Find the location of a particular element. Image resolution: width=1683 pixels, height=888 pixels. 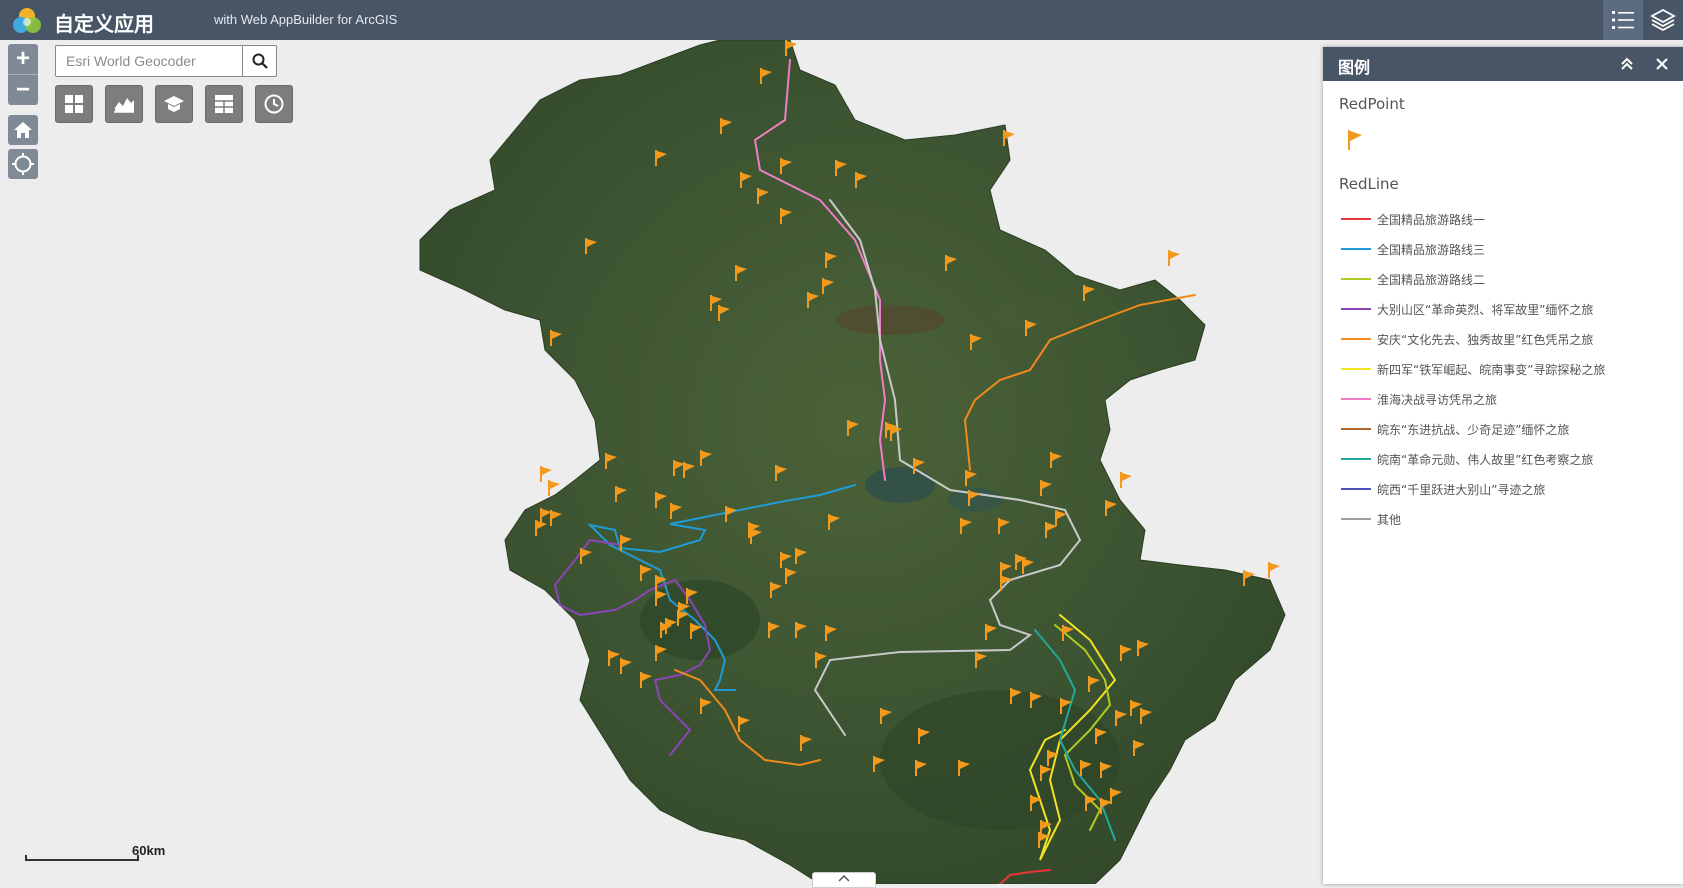

geocoder-search is located at coordinates (166, 61).